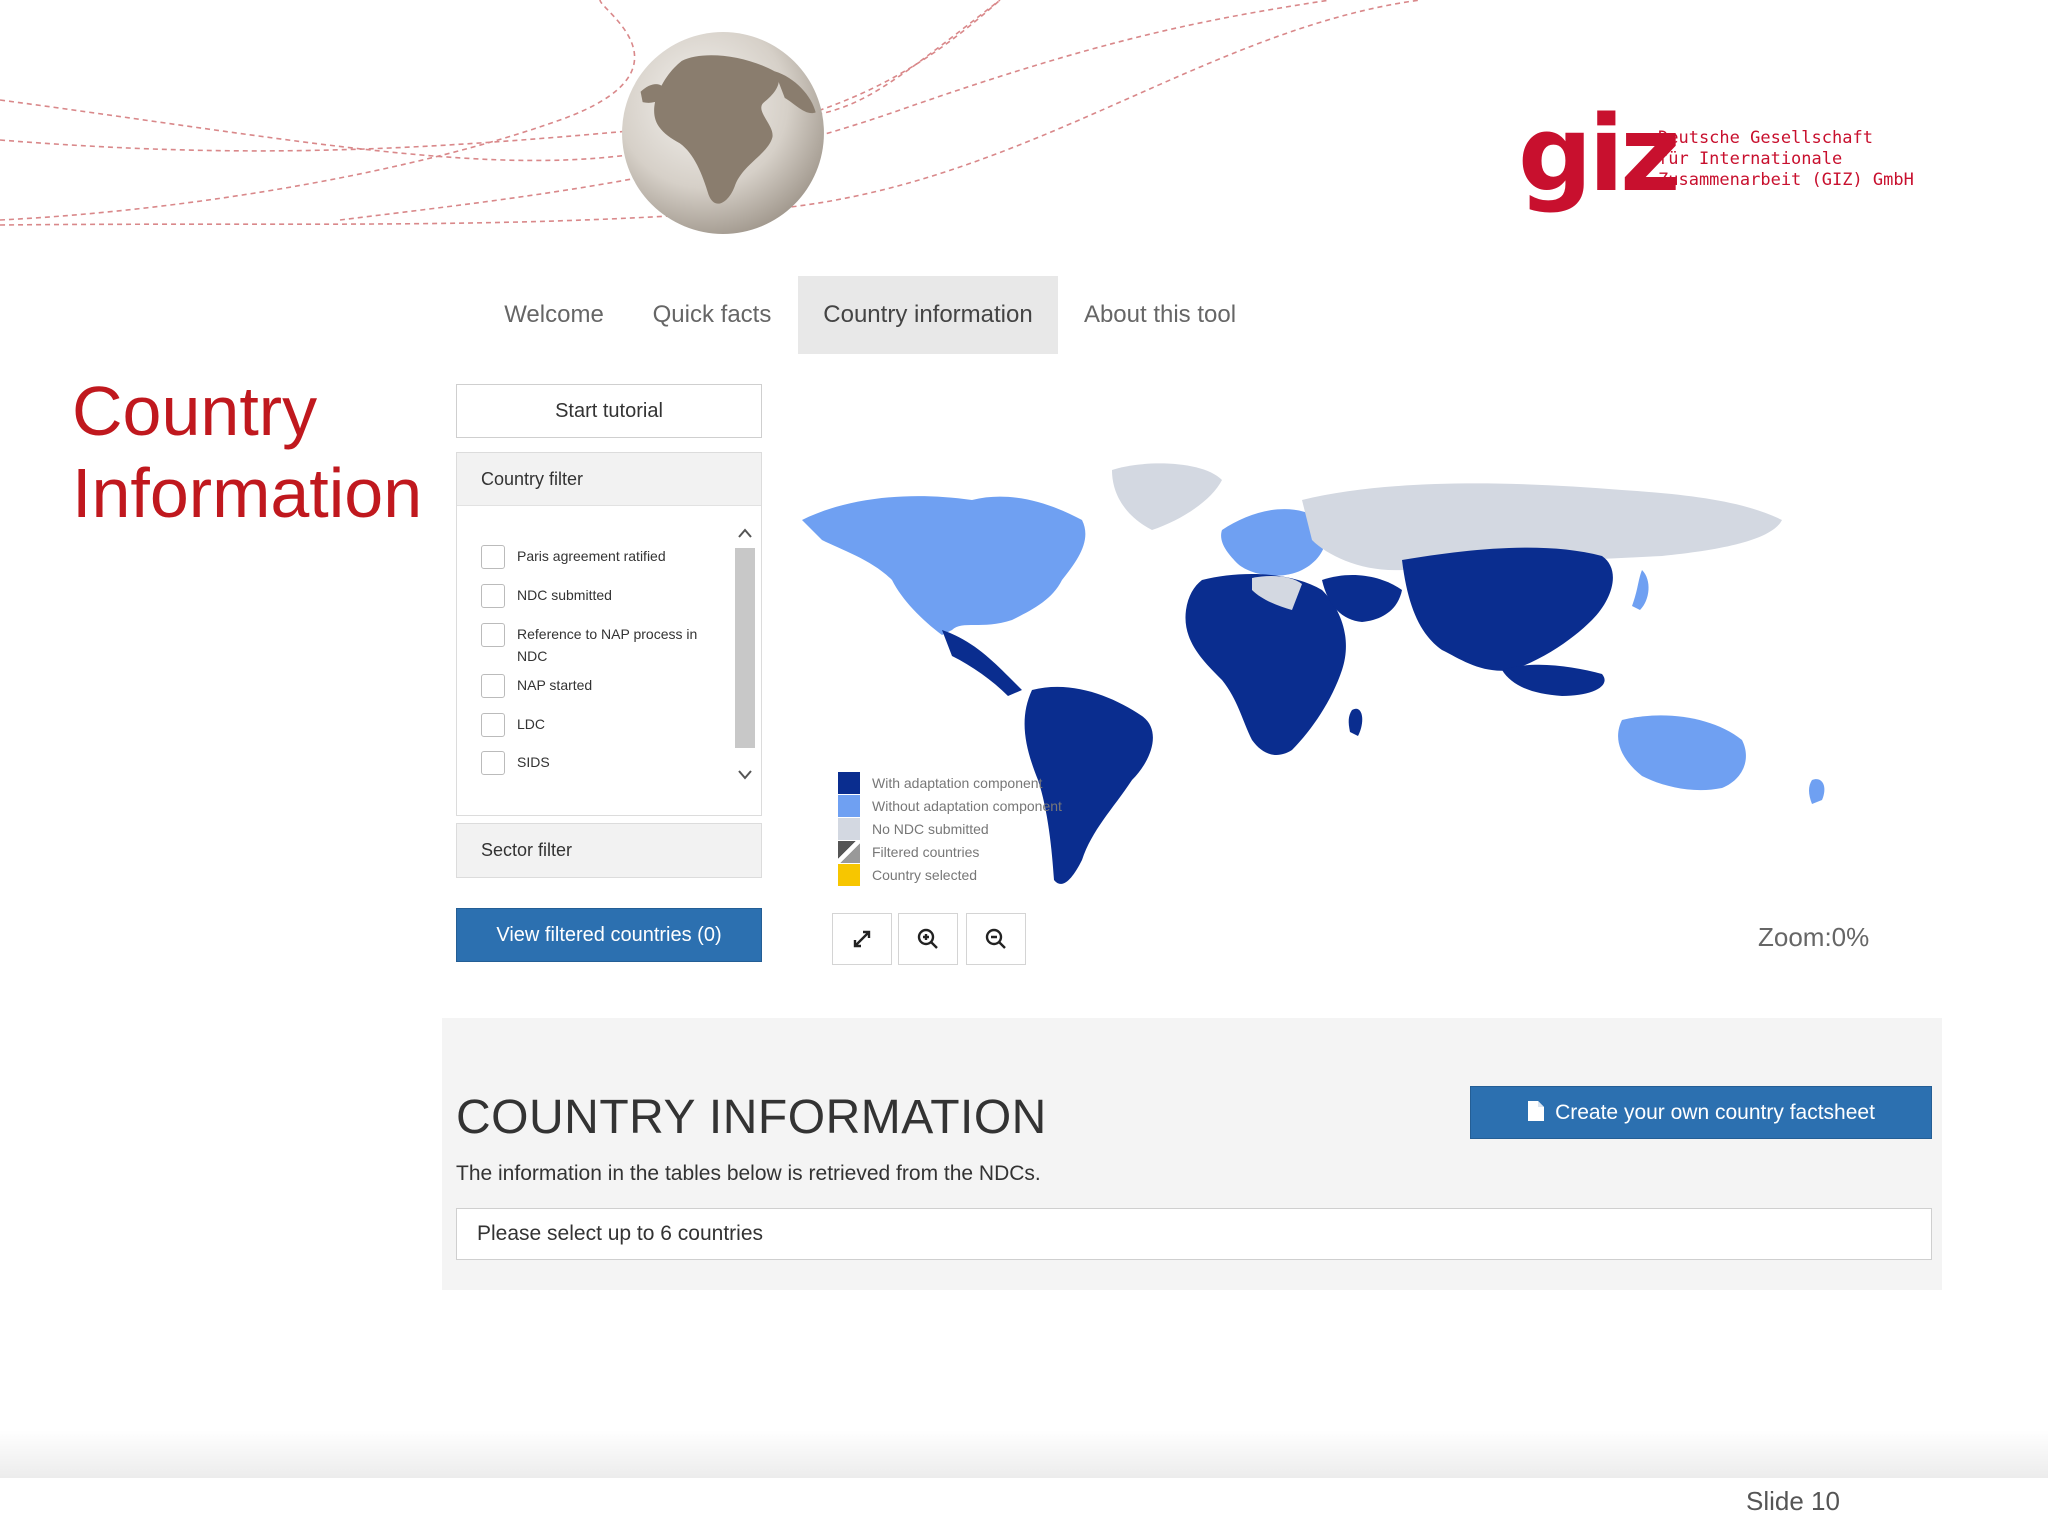  Describe the element at coordinates (957, 783) in the screenshot. I see `legend-label: With adaptation component` at that location.